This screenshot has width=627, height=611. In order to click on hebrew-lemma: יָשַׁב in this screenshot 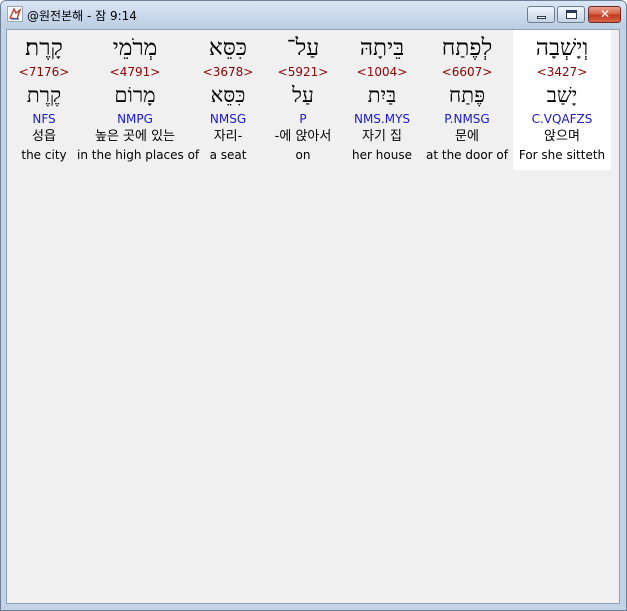, I will do `click(562, 95)`.